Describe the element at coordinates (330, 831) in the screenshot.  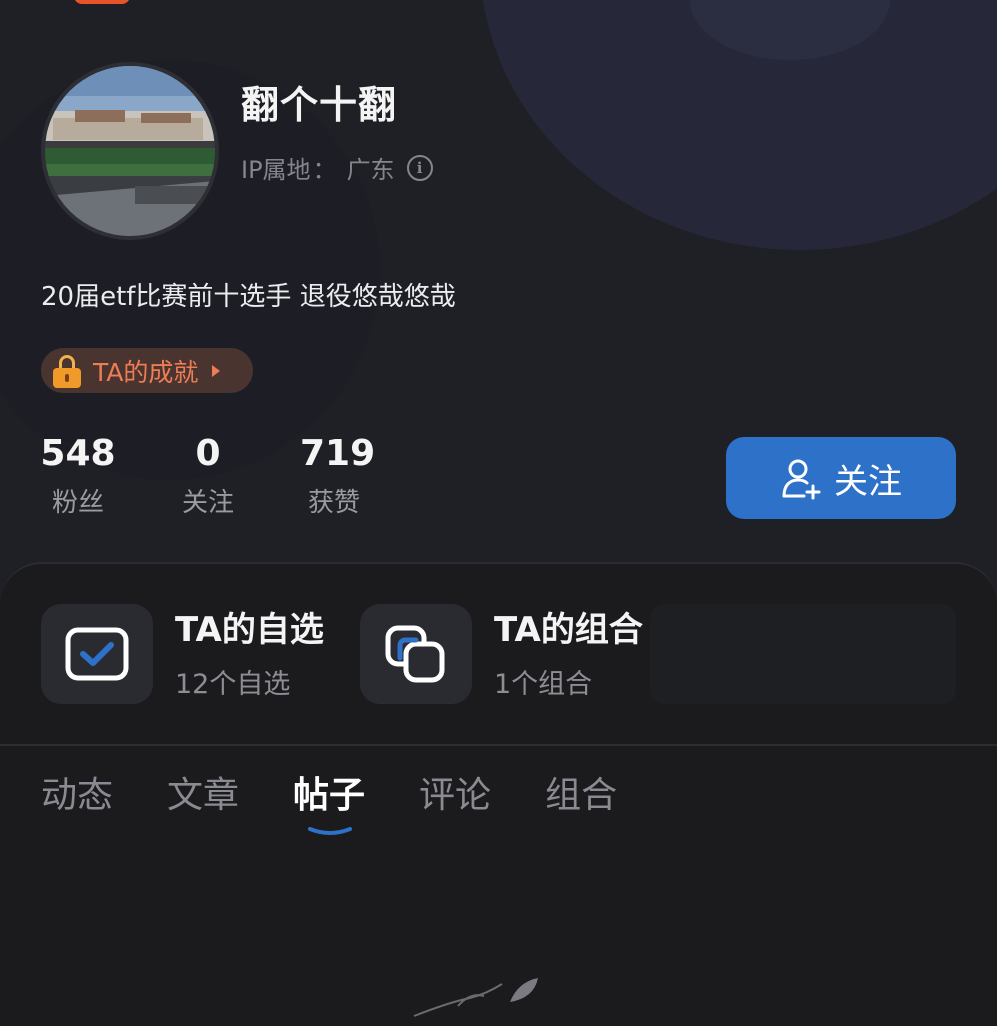
I see `active-tab-indicator` at that location.